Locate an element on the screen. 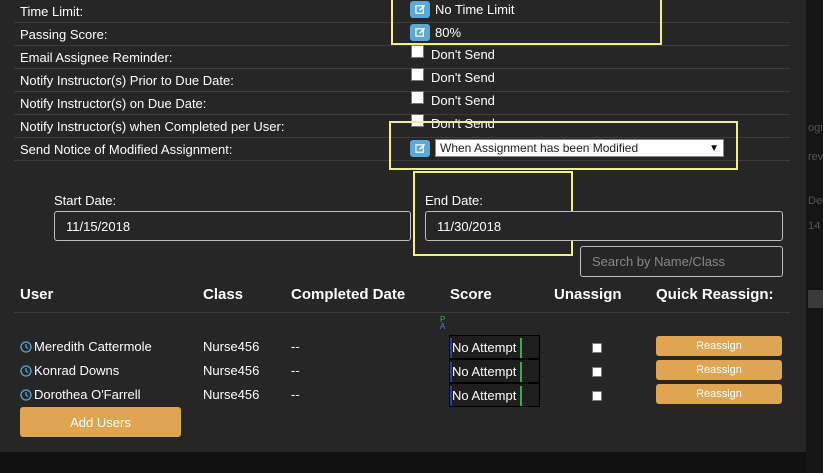 This screenshot has width=823, height=473. marker-a: A is located at coordinates (443, 326).